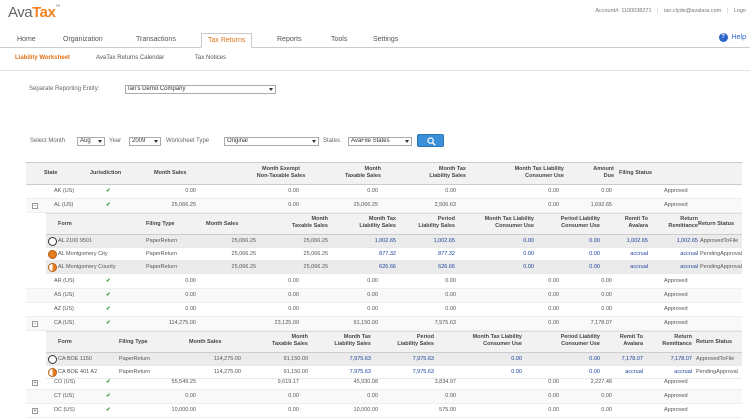 Image resolution: width=750 pixels, height=419 pixels. What do you see at coordinates (627, 241) in the screenshot?
I see `cell-remit: 1,002.65` at bounding box center [627, 241].